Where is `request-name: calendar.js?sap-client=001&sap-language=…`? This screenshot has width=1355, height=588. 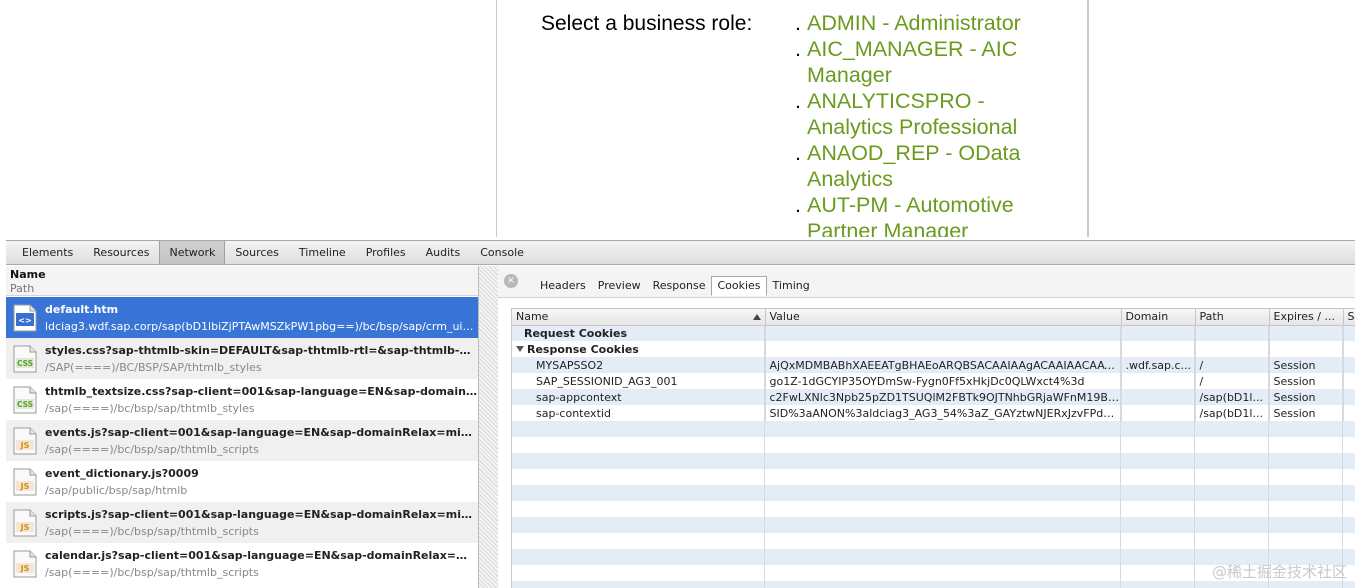
request-name: calendar.js?sap-client=001&sap-language=… is located at coordinates (261, 555).